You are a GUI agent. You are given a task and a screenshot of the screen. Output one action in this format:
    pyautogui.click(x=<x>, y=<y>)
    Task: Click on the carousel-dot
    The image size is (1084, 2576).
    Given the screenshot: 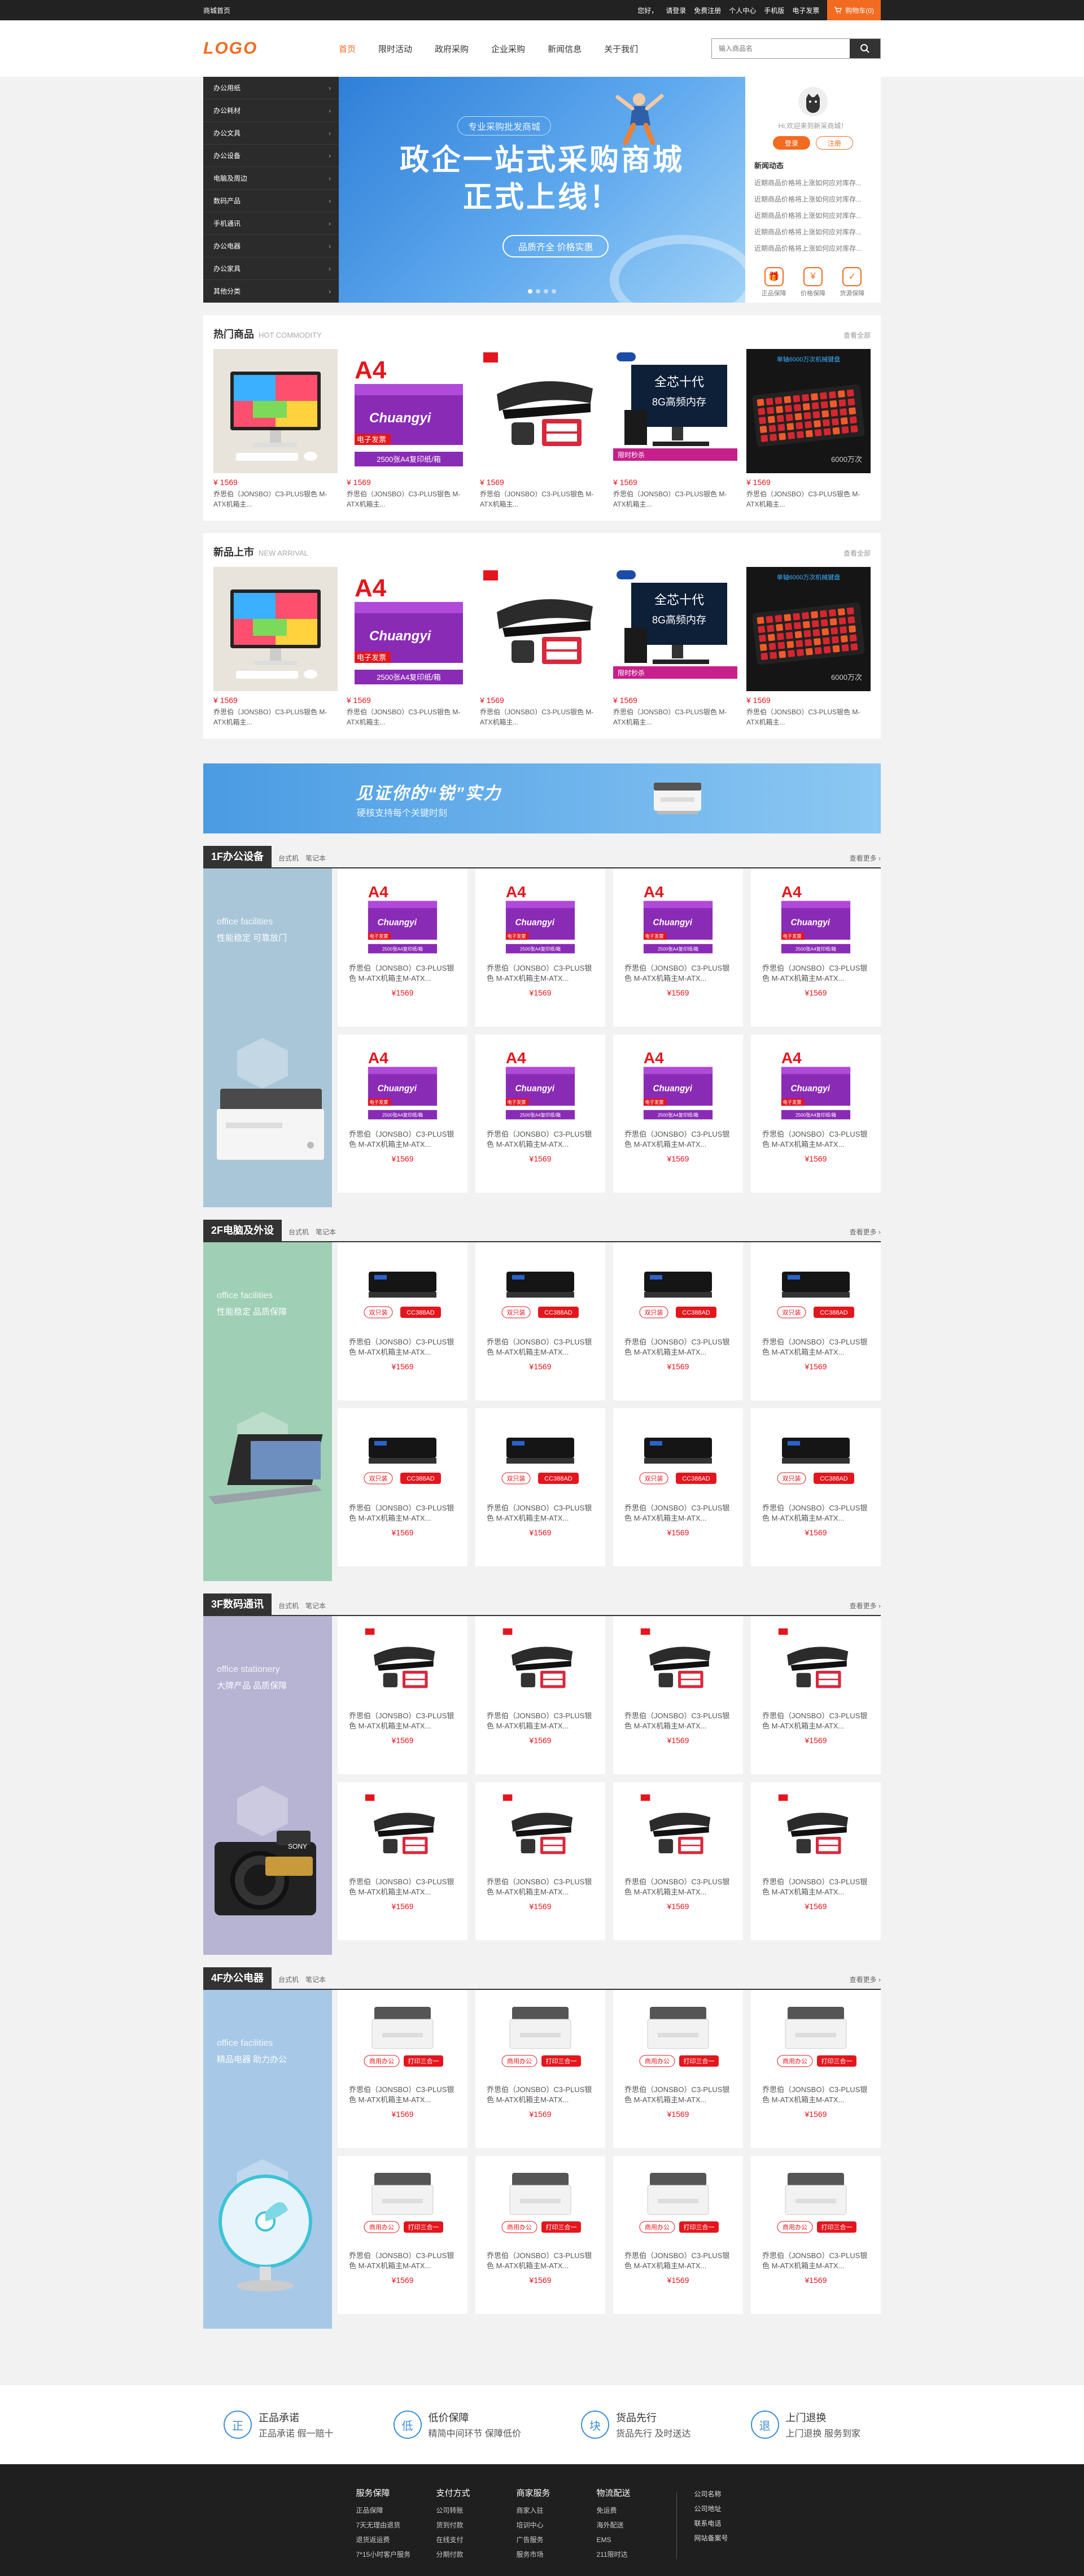 What is the action you would take?
    pyautogui.click(x=530, y=292)
    